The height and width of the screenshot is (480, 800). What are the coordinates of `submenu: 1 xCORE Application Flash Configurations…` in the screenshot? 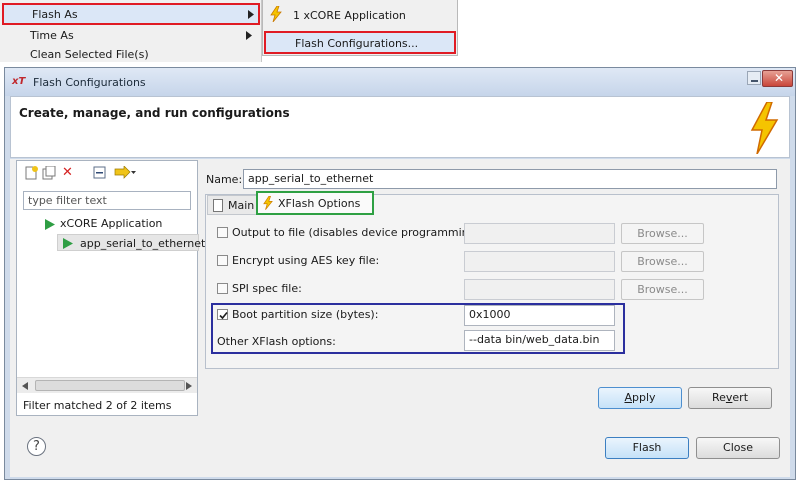 It's located at (360, 28).